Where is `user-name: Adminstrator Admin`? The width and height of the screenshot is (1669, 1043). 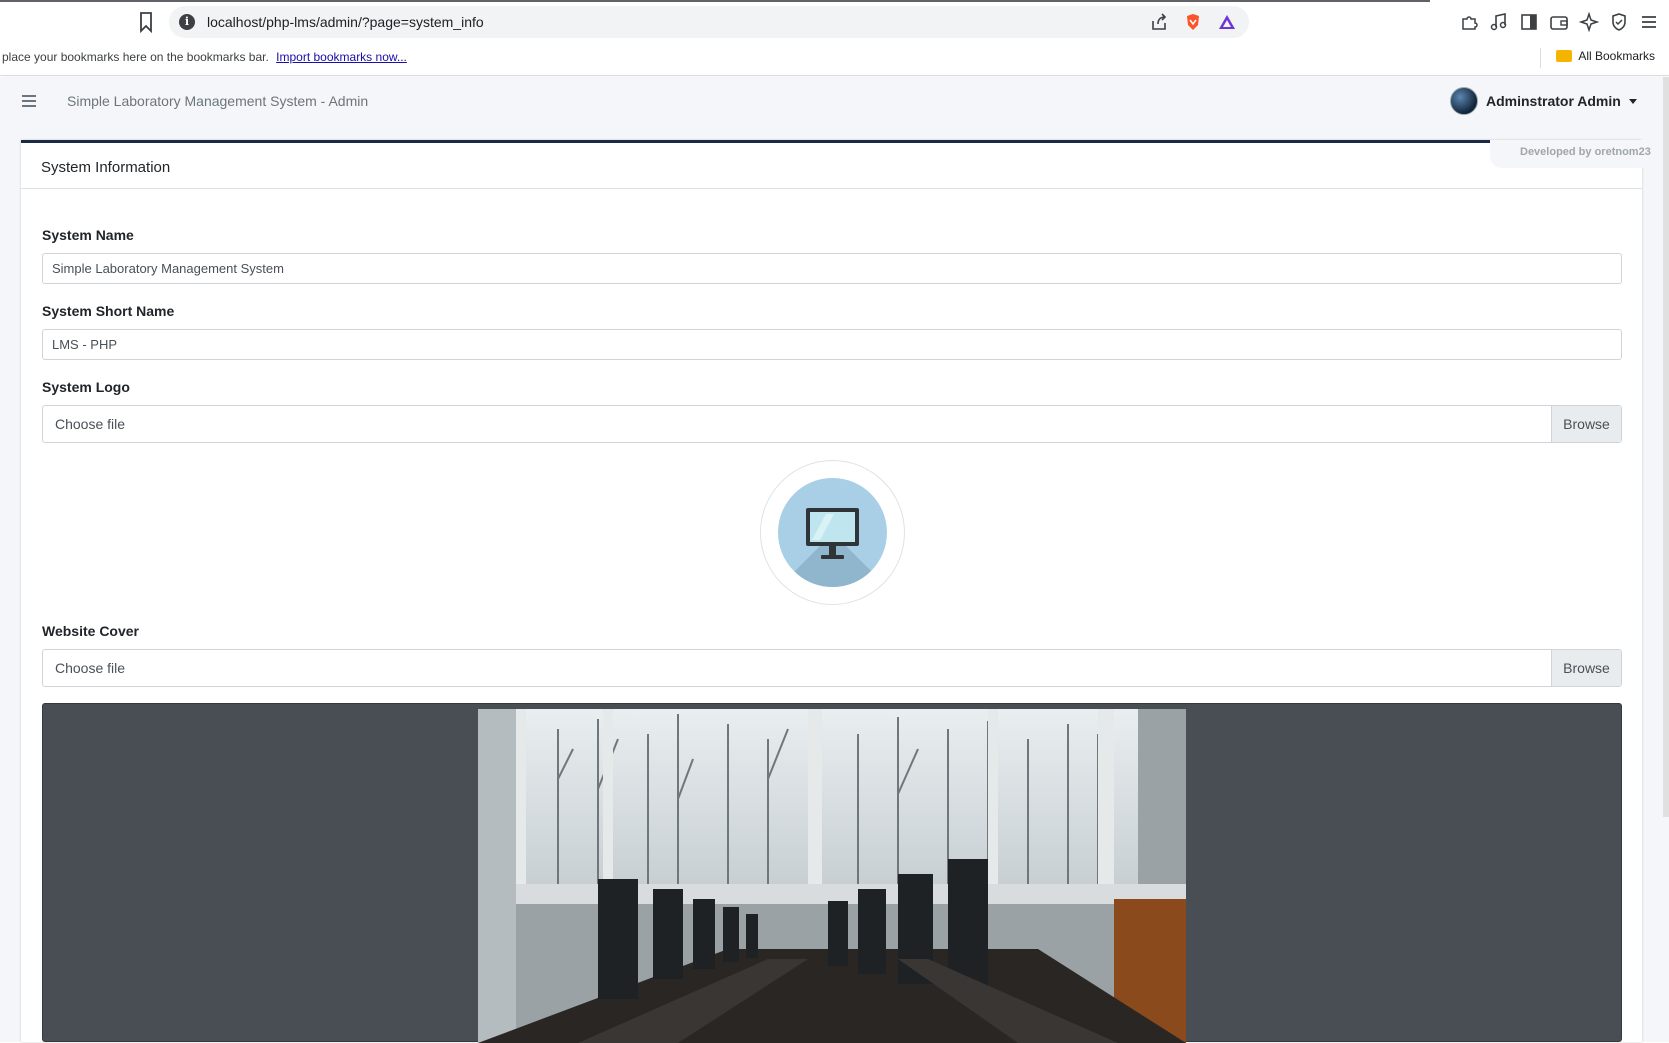
user-name: Adminstrator Admin is located at coordinates (1553, 101).